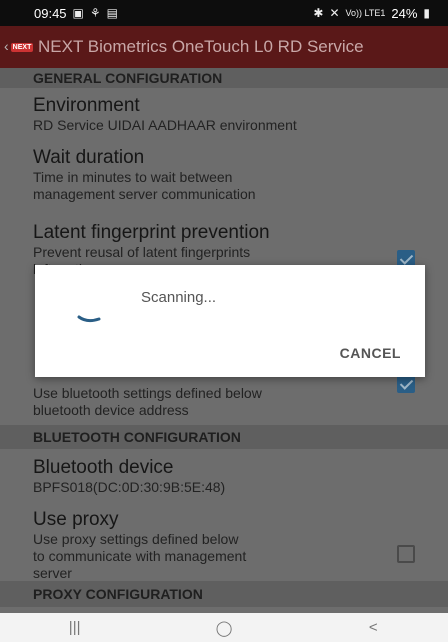  Describe the element at coordinates (111, 410) in the screenshot. I see `pref-summary-line-2: bluetooth device address` at that location.